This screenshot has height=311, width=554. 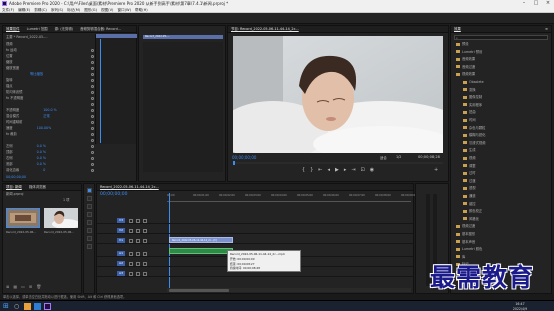 What do you see at coordinates (36, 74) in the screenshot?
I see `effect-property-value: 等比缩放` at bounding box center [36, 74].